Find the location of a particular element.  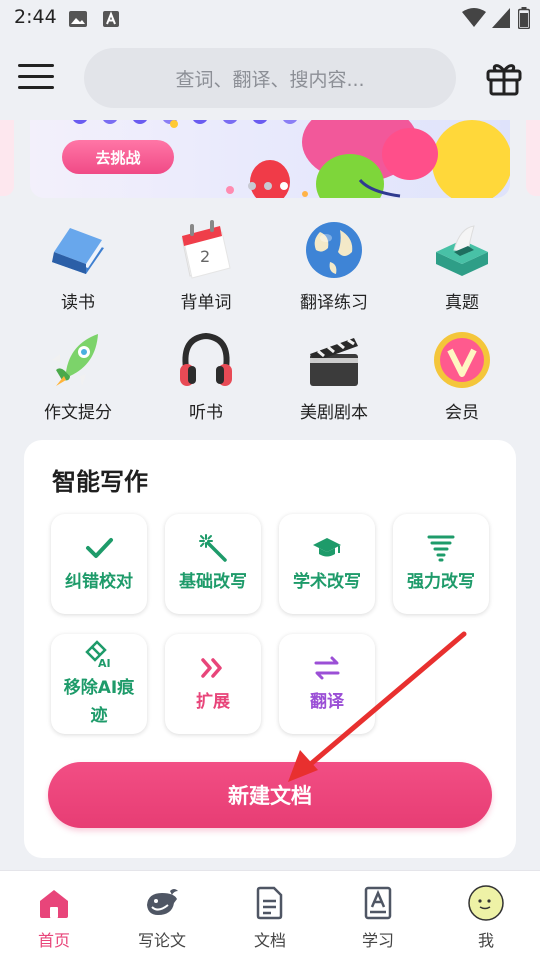

nav-documents: 文档 is located at coordinates (270, 915).